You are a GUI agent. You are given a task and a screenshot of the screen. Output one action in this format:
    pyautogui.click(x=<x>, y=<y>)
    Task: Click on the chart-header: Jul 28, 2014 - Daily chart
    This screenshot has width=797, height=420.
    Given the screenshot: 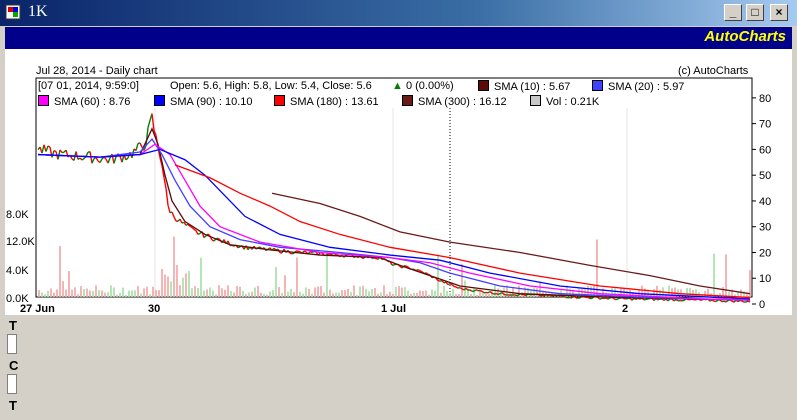 What is the action you would take?
    pyautogui.click(x=97, y=71)
    